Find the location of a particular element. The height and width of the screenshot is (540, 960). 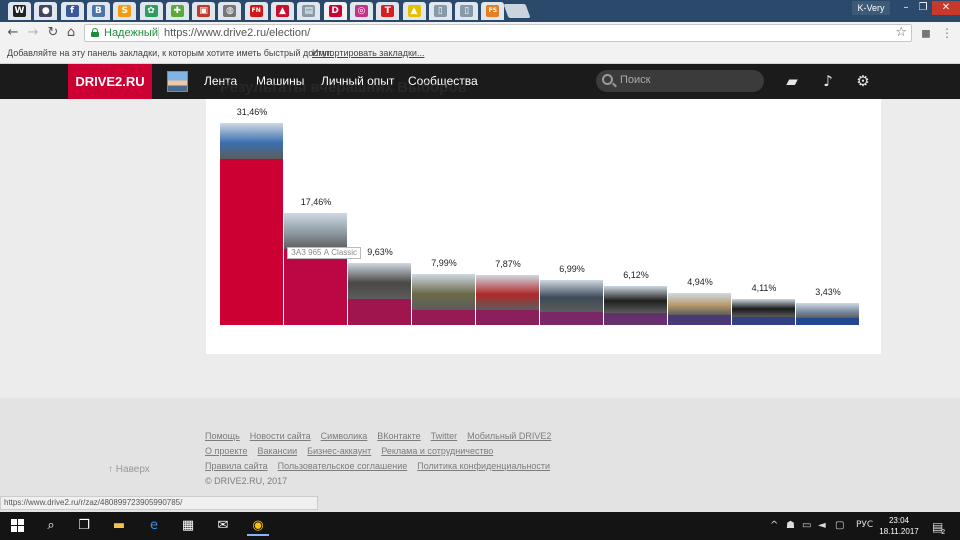

bell-icon: ♪ is located at coordinates (828, 81).